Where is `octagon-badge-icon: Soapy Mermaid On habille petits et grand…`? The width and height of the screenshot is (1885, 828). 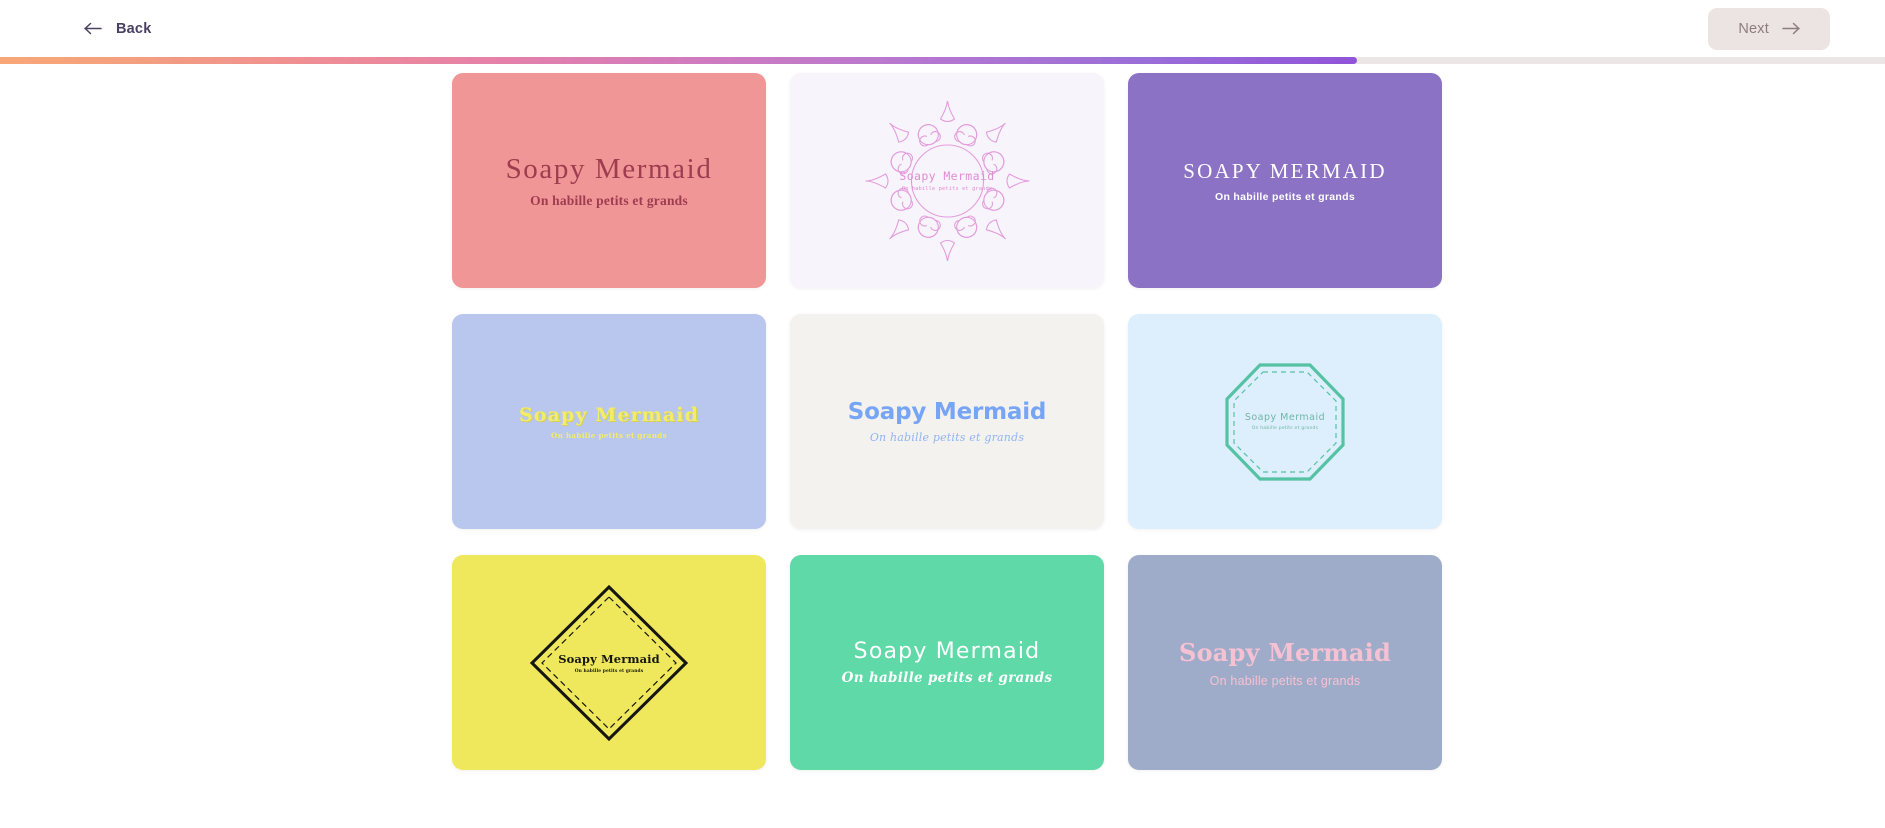 octagon-badge-icon: Soapy Mermaid On habille petits et grand… is located at coordinates (1285, 421).